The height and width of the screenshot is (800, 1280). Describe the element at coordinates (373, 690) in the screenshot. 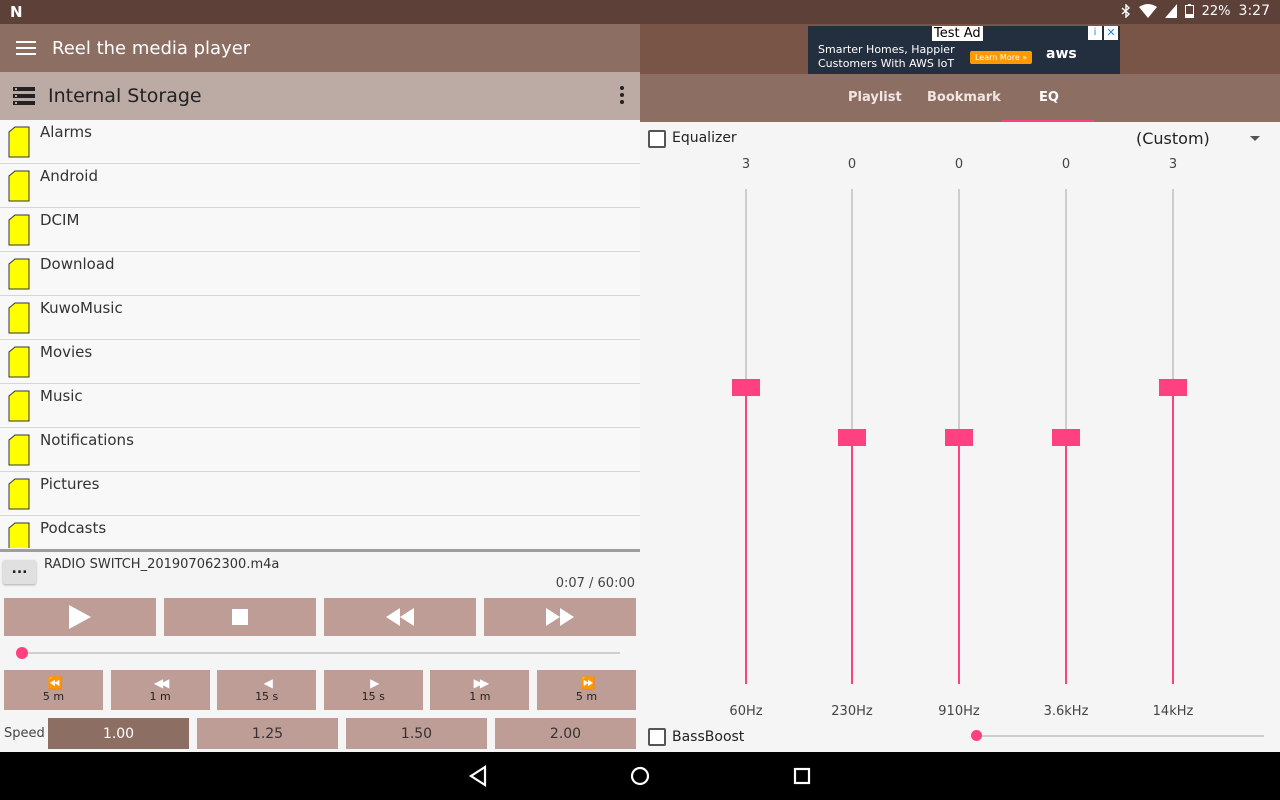

I see `skip-button: ▶ 15 s` at that location.